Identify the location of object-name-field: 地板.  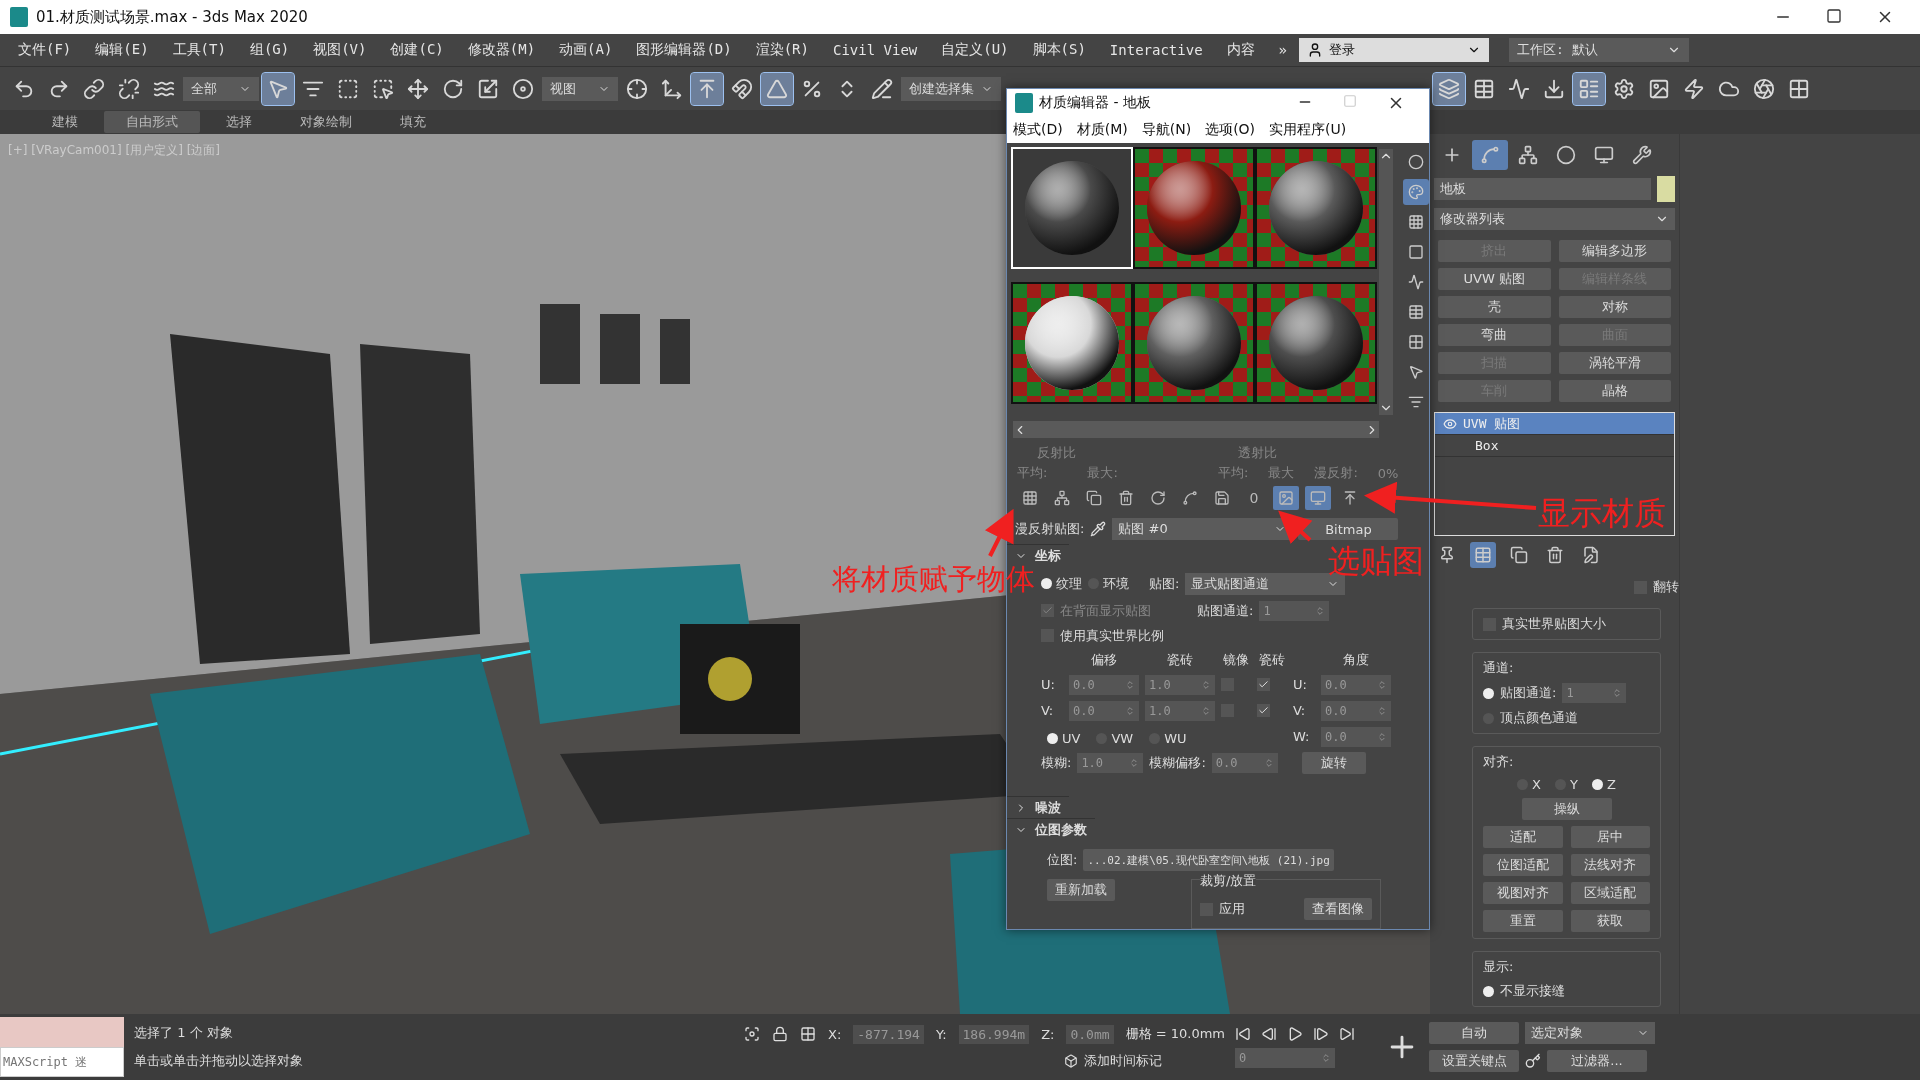
(1542, 189).